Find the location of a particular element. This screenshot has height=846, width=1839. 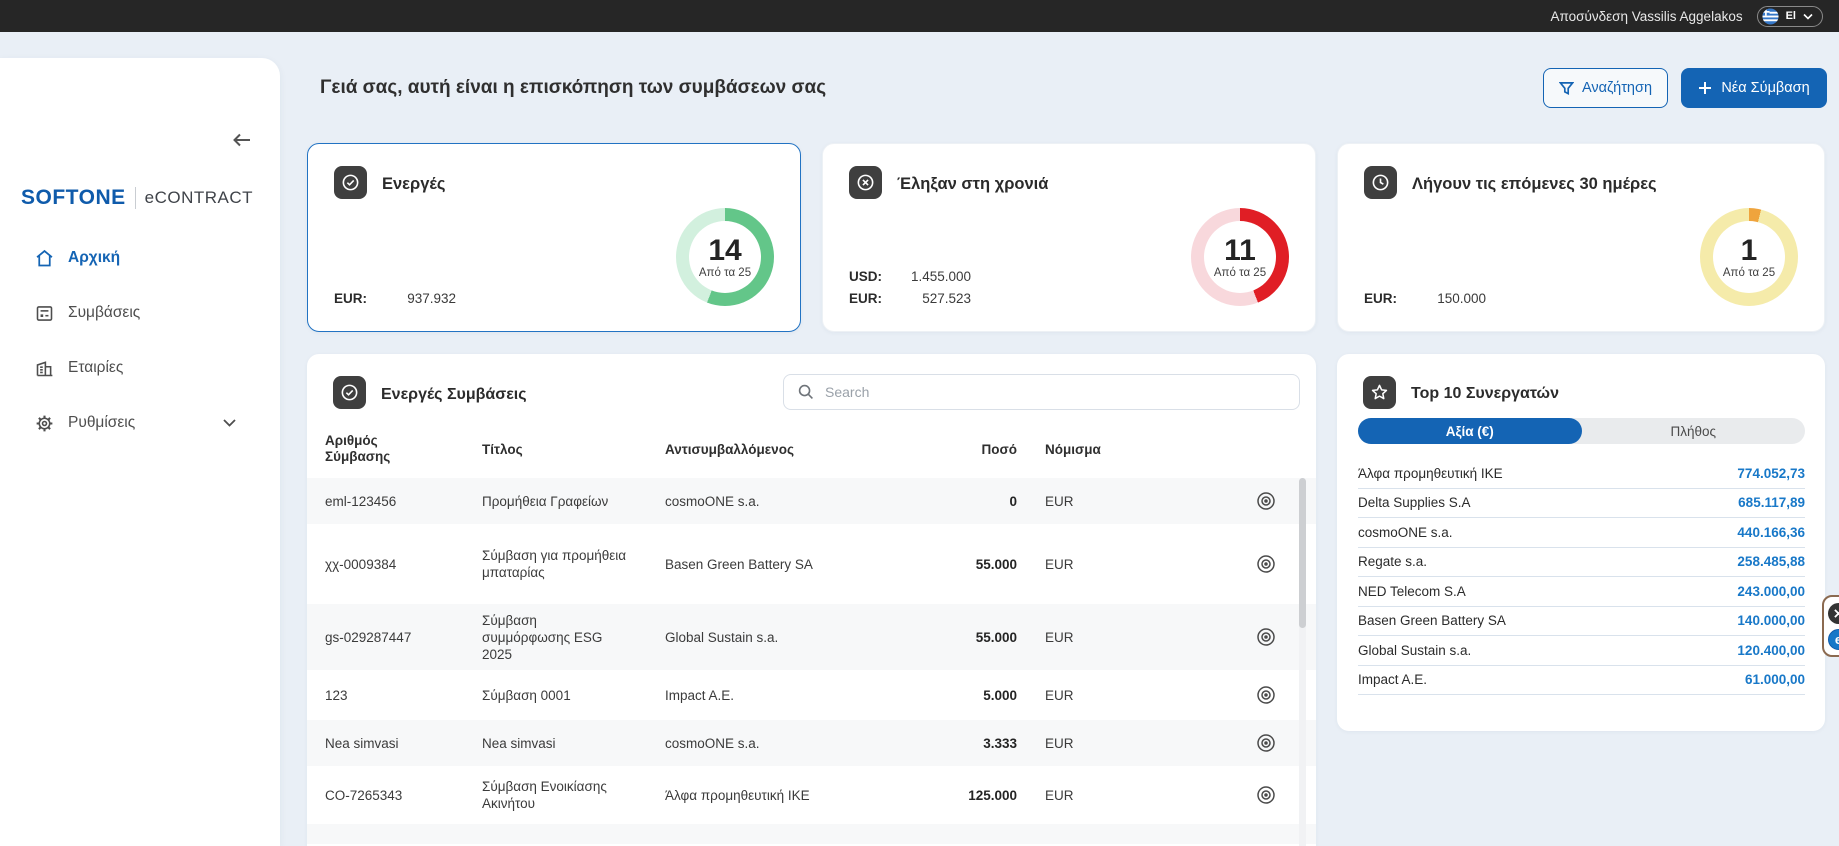

sidebar-collapse-icon is located at coordinates (242, 140).